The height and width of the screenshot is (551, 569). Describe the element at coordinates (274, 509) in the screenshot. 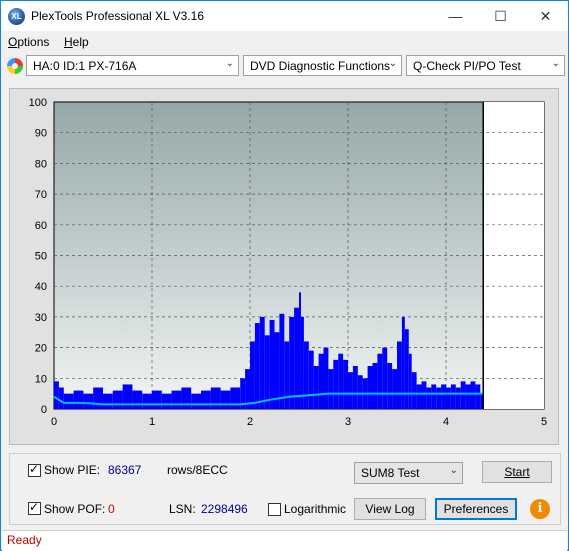

I see `logarithmic-checkbox` at that location.